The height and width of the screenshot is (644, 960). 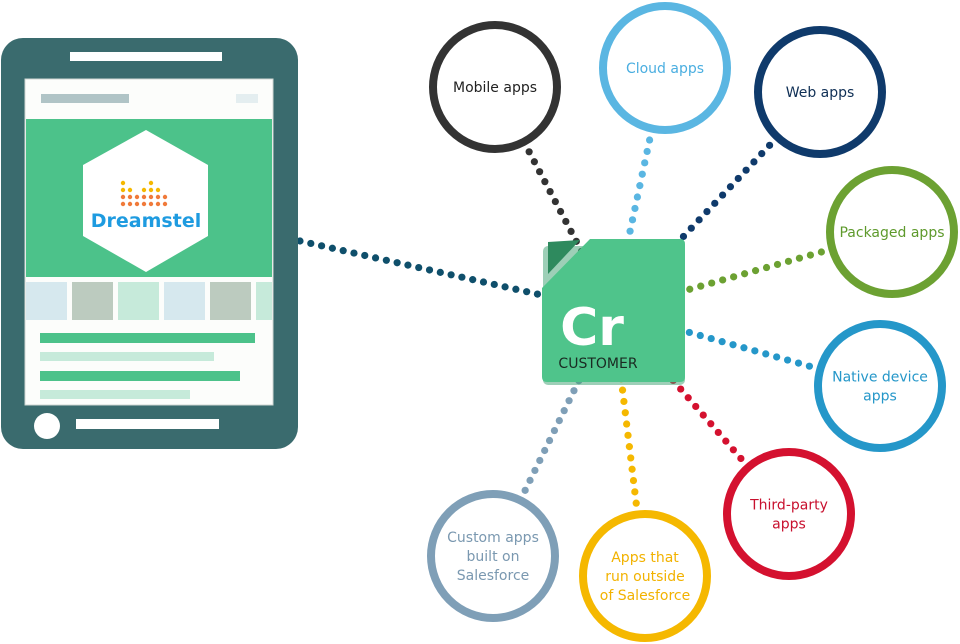 I want to click on node-native-device-apps: Native device apps, so click(x=880, y=386).